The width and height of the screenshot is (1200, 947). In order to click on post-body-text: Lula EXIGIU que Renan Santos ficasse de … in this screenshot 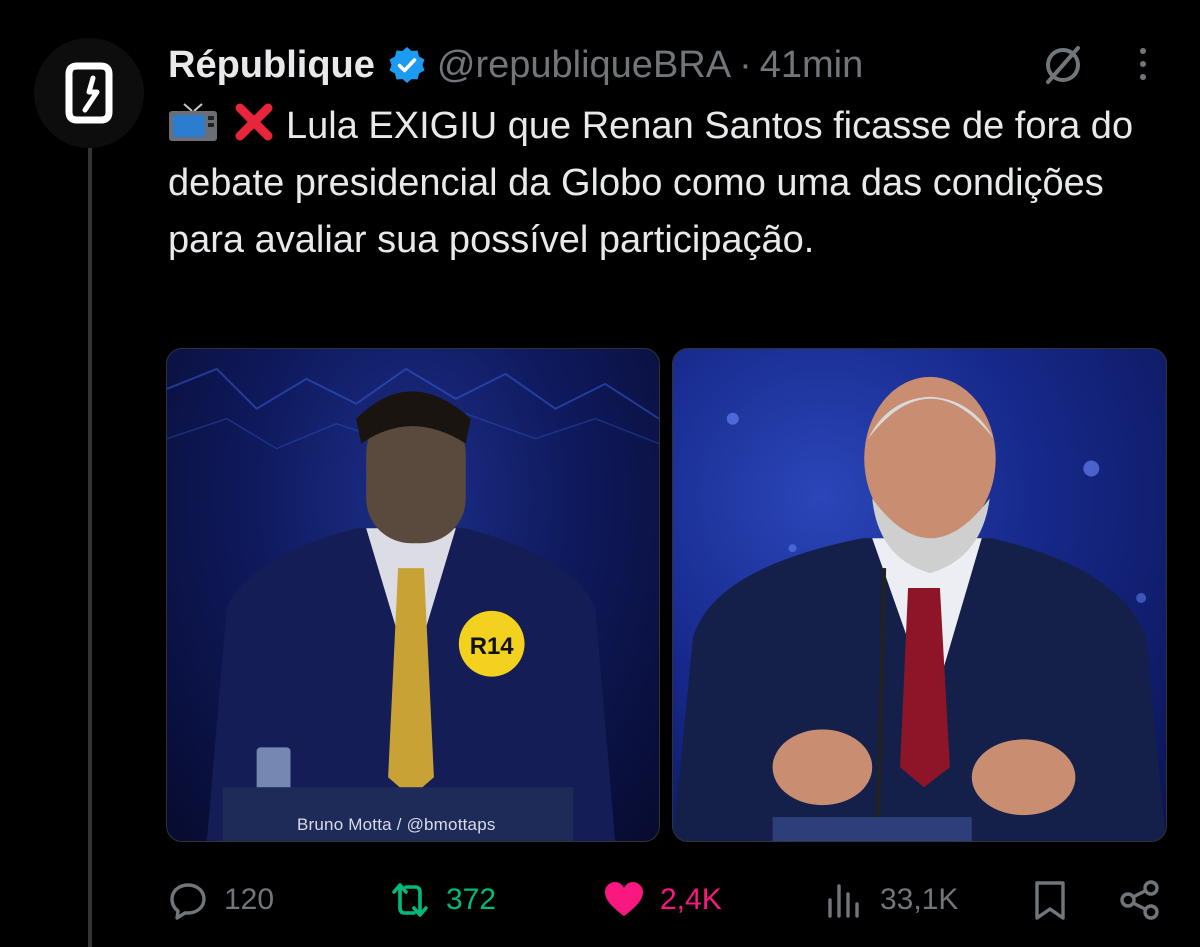, I will do `click(651, 183)`.